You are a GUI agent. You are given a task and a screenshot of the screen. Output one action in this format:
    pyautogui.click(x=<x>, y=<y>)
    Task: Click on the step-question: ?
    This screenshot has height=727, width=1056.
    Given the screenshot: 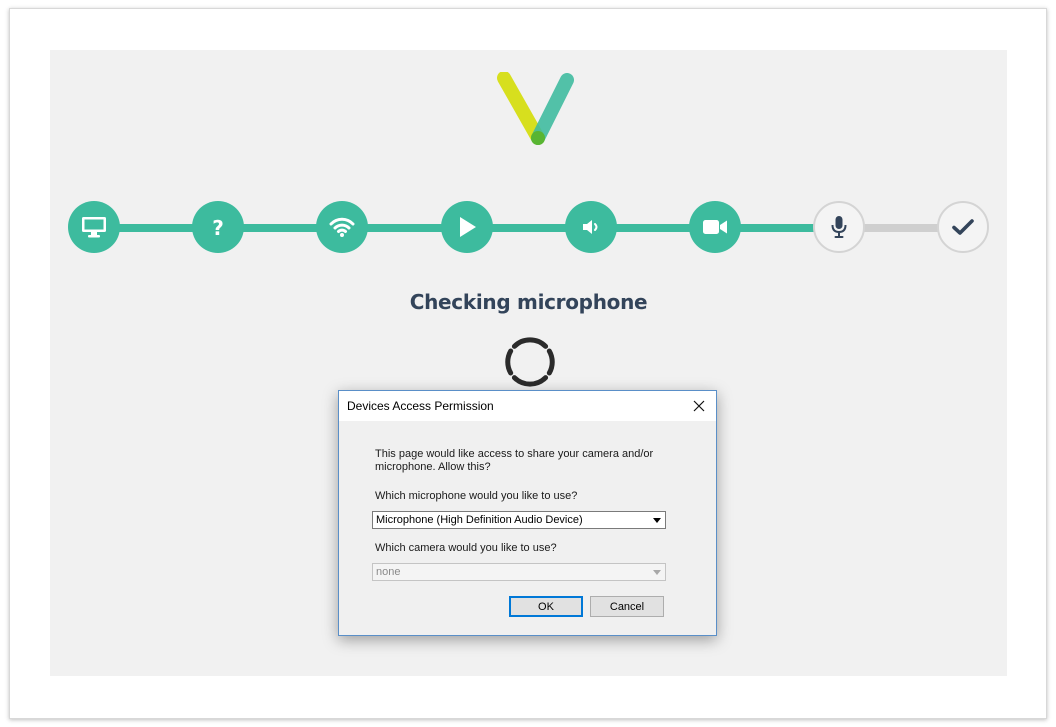 What is the action you would take?
    pyautogui.click(x=218, y=227)
    